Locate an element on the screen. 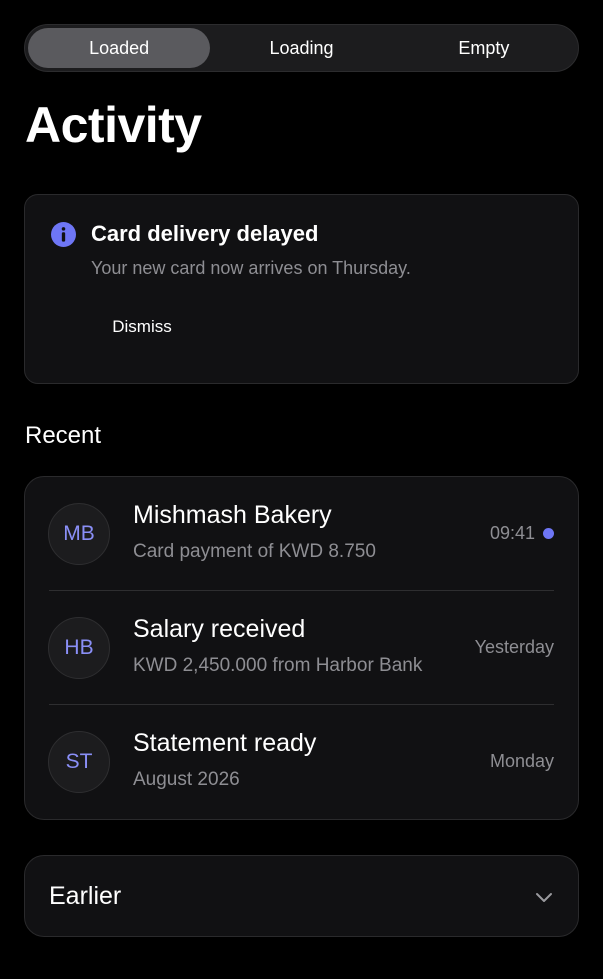 The height and width of the screenshot is (979, 603). list-item: ST Statement ready August 2026 Monday is located at coordinates (301, 762).